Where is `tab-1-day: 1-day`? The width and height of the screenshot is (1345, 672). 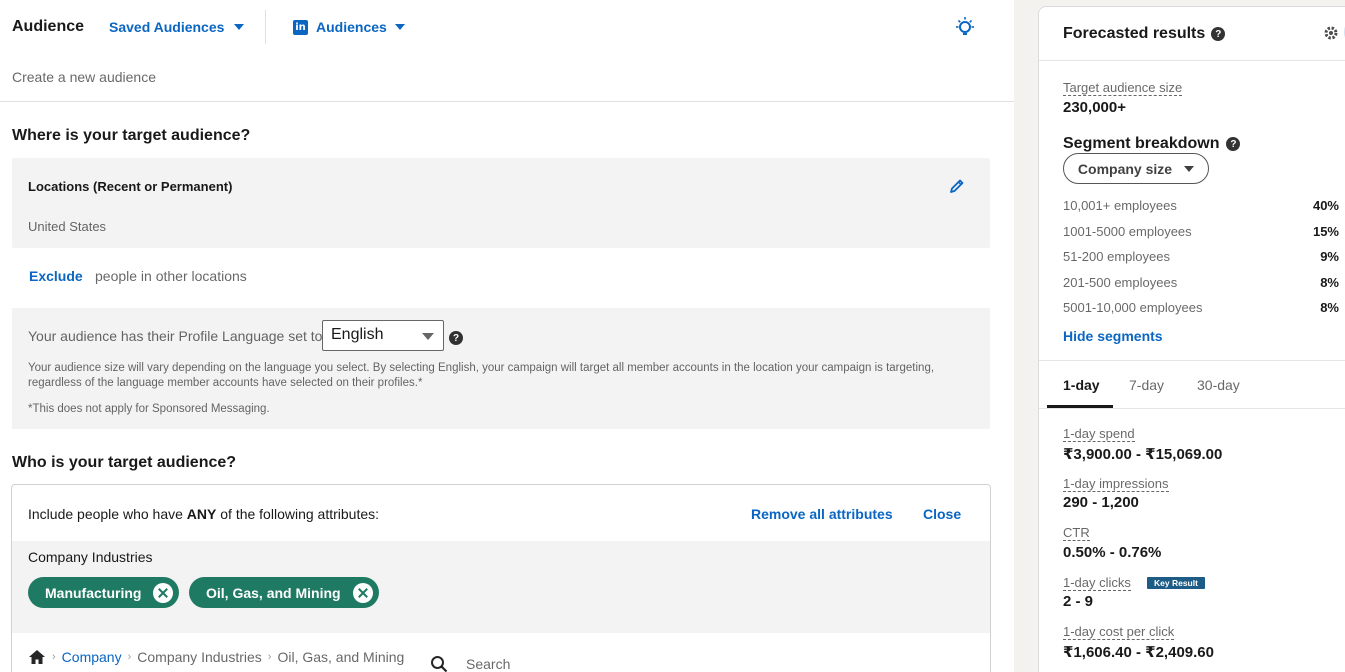
tab-1-day: 1-day is located at coordinates (1081, 385).